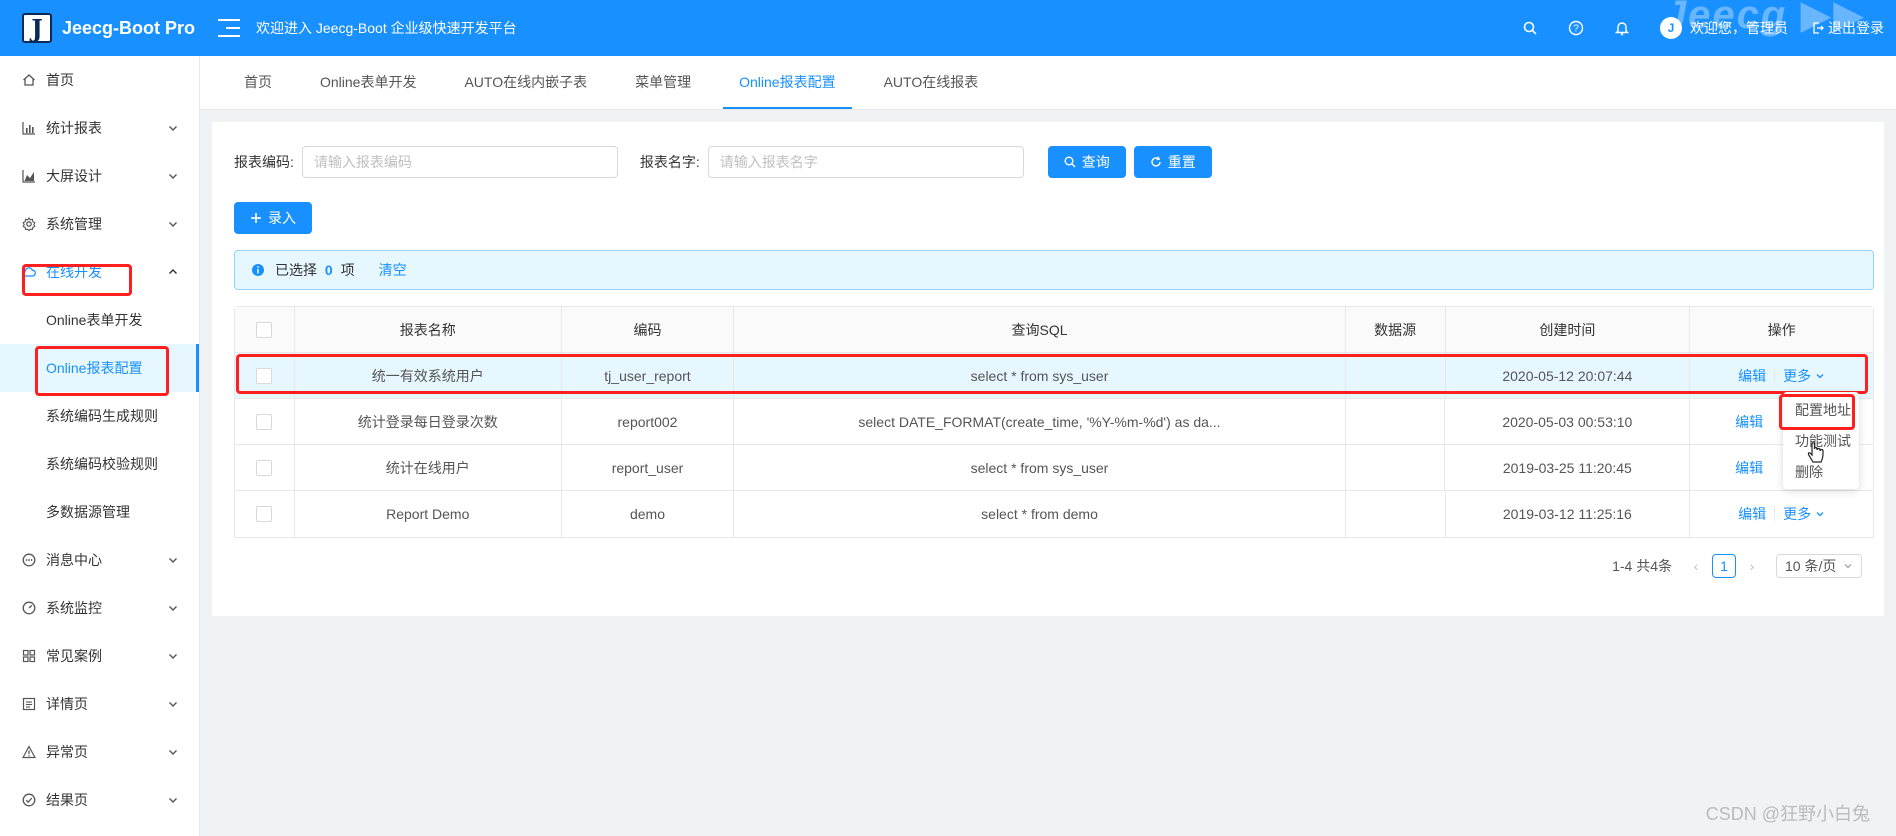 This screenshot has width=1896, height=836. What do you see at coordinates (99, 368) in the screenshot?
I see `sidebar-sub-online-report: Online报表配置` at bounding box center [99, 368].